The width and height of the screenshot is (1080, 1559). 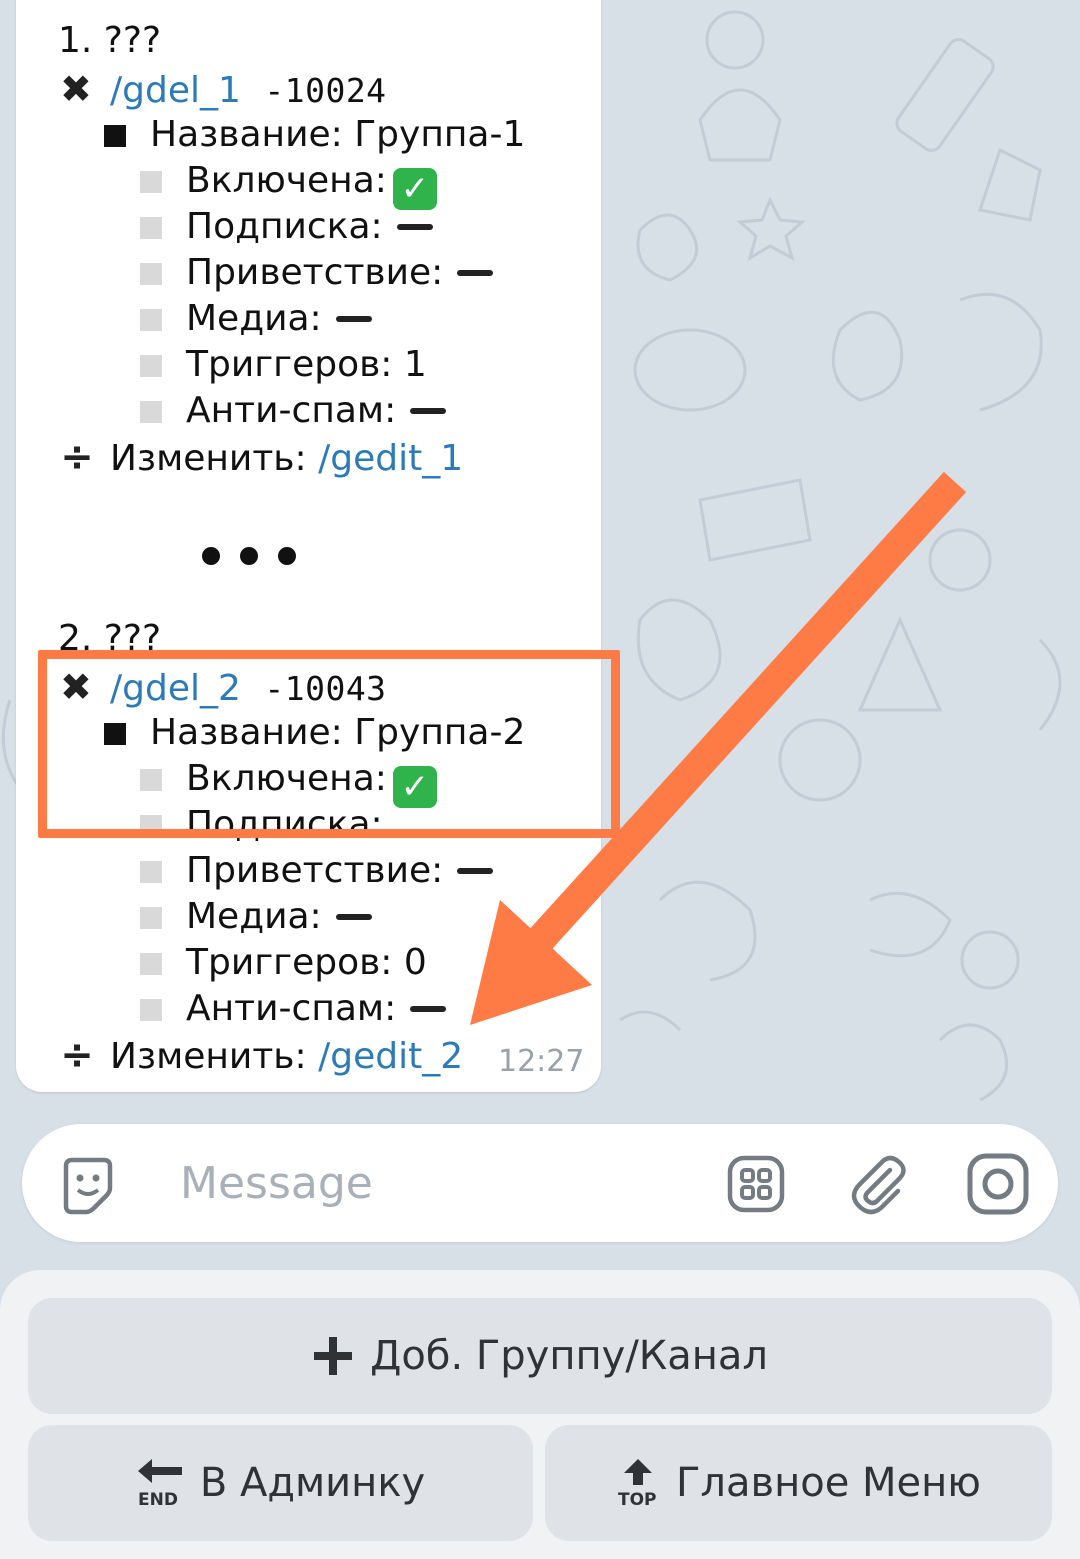 What do you see at coordinates (998, 1184) in the screenshot?
I see `camera-icon` at bounding box center [998, 1184].